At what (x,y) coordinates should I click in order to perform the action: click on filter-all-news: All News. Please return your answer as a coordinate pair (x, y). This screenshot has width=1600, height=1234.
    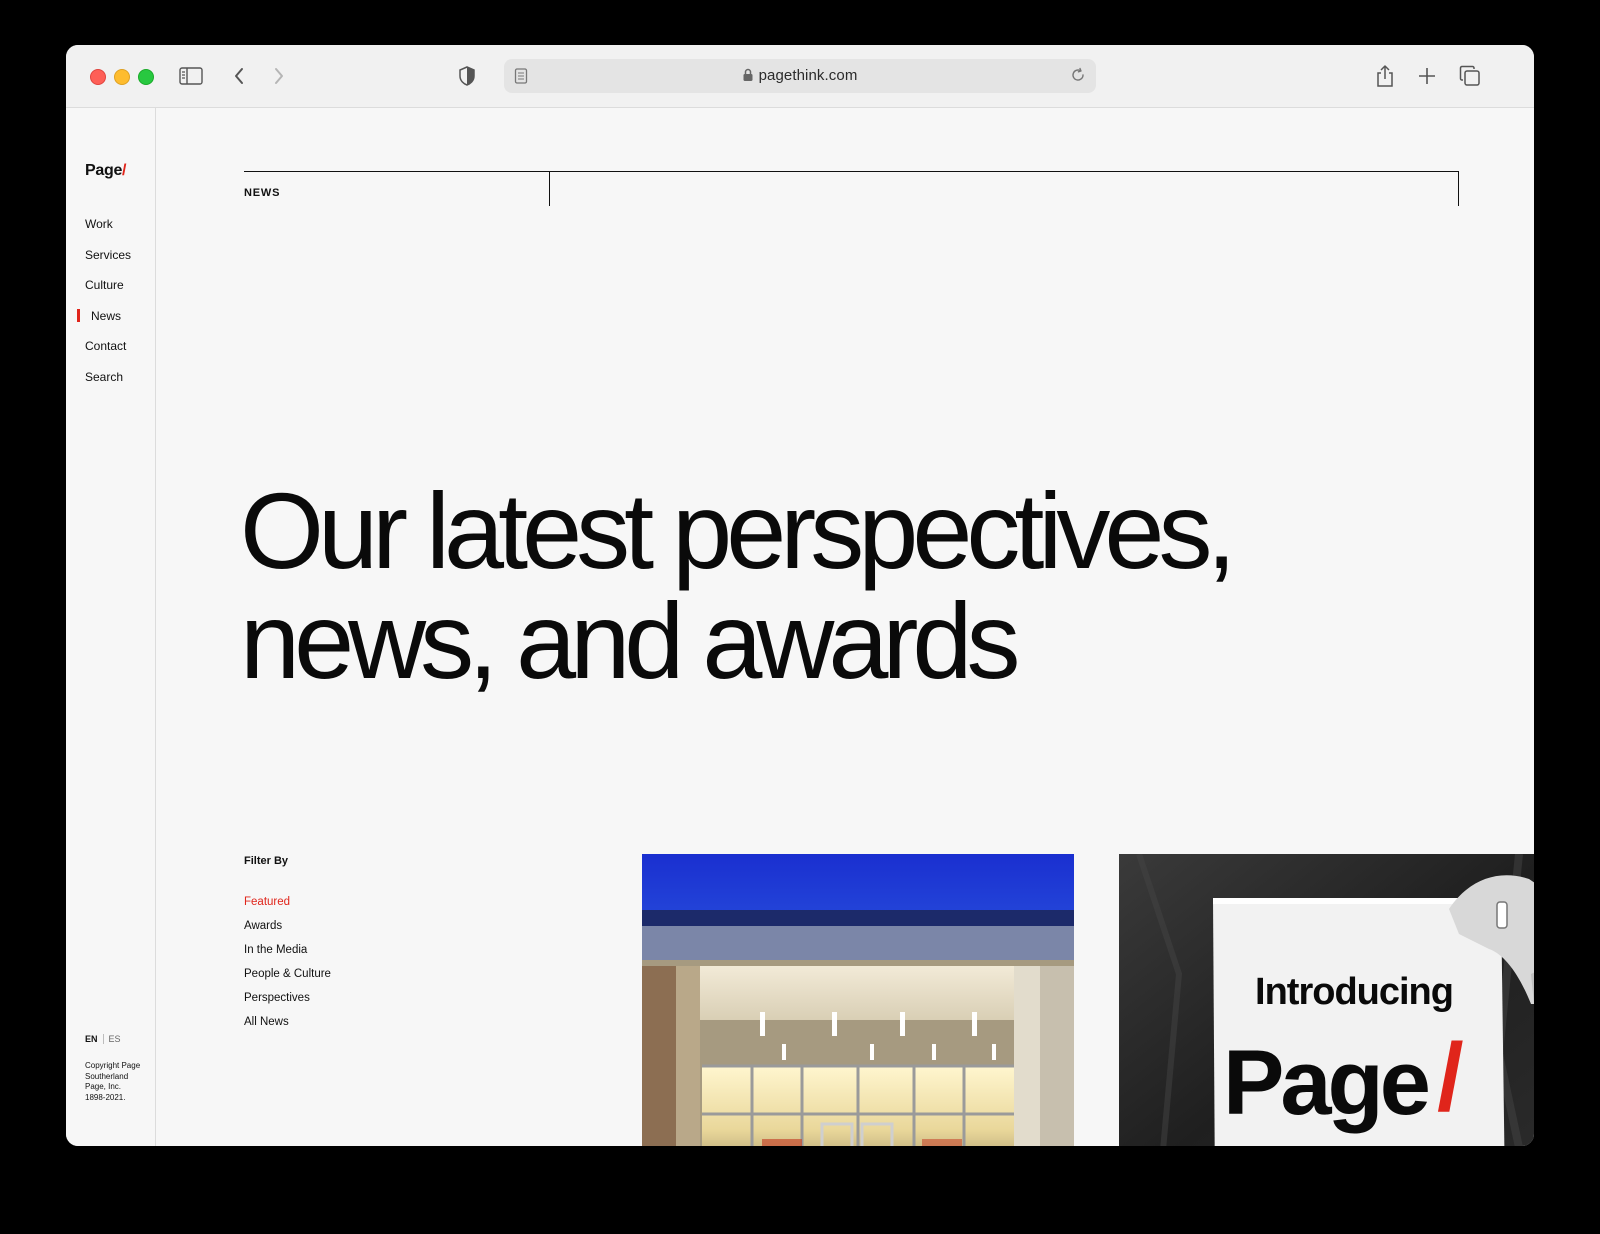
    Looking at the image, I should click on (287, 1026).